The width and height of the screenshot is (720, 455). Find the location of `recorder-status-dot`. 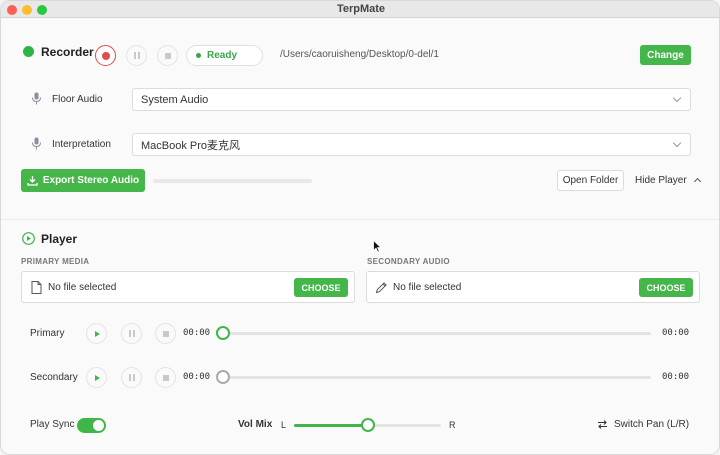

recorder-status-dot is located at coordinates (28, 51).